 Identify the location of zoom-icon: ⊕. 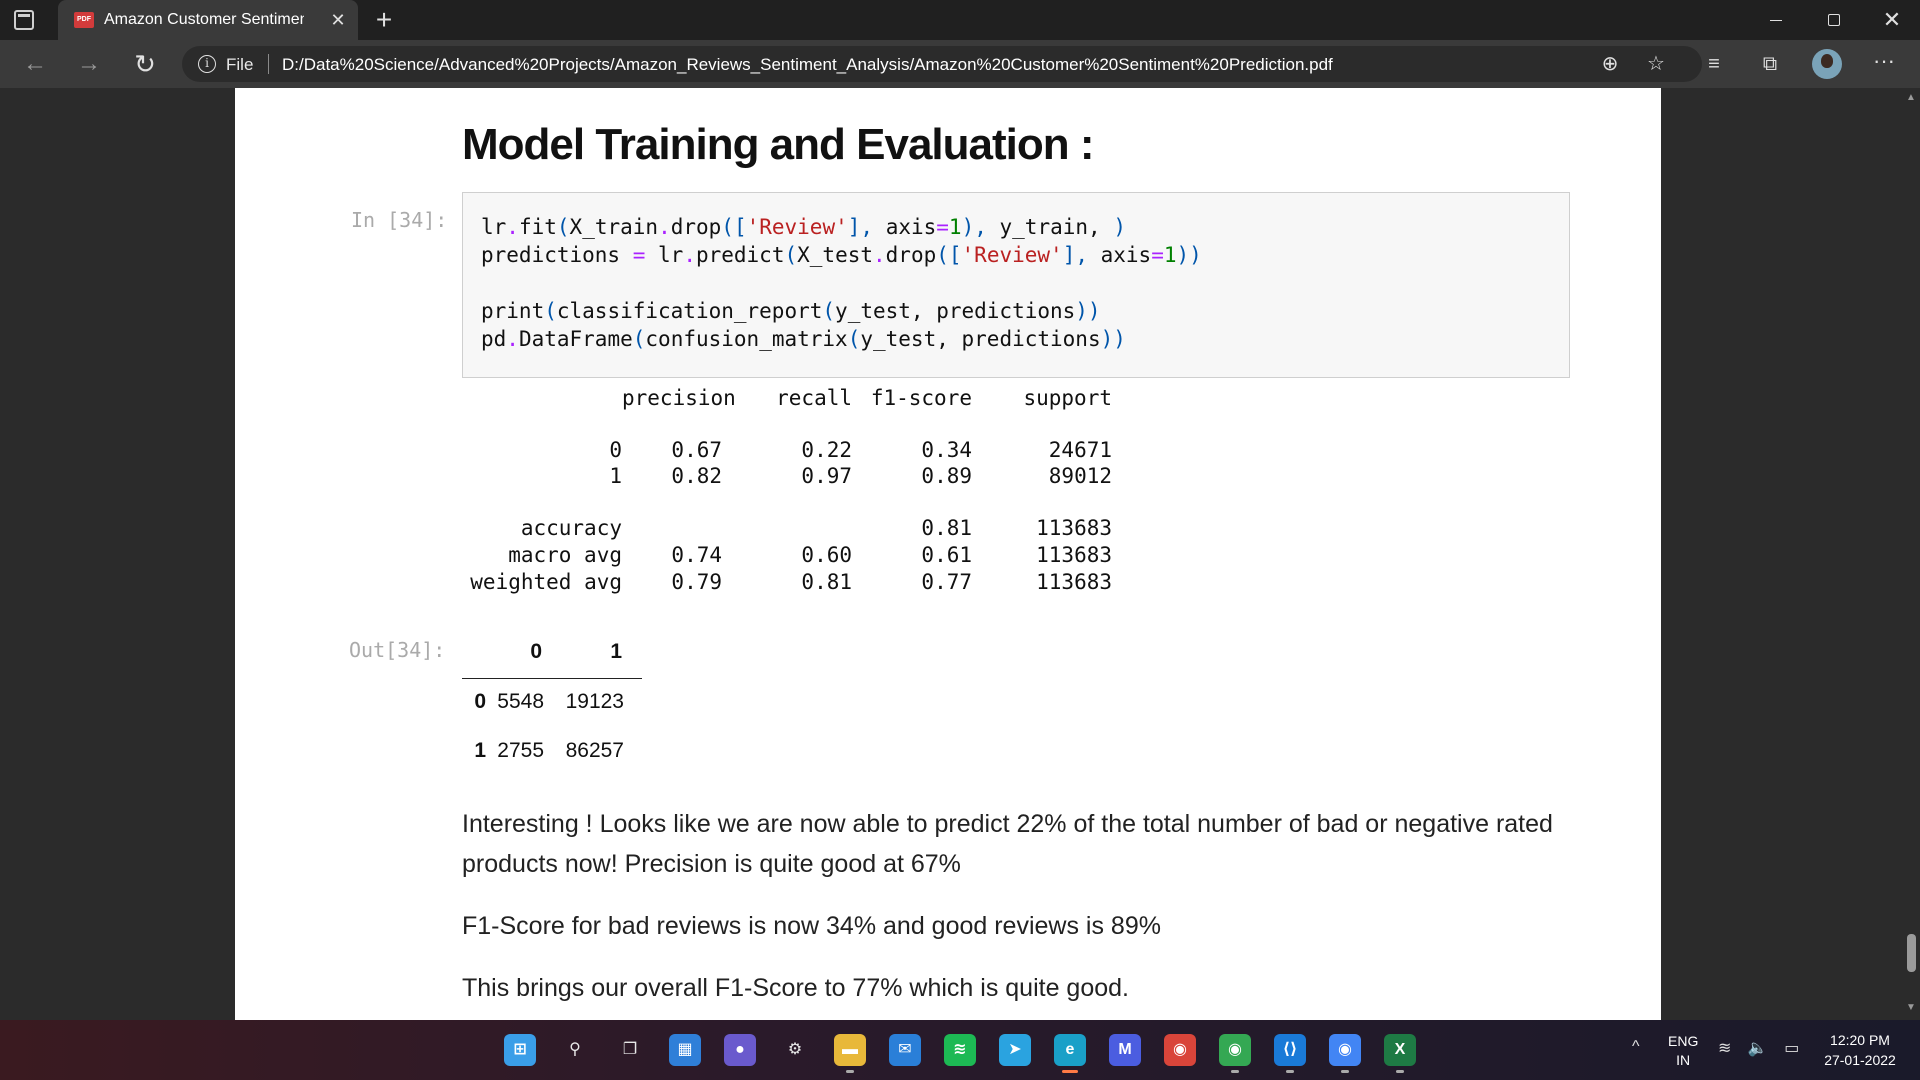
(1610, 64).